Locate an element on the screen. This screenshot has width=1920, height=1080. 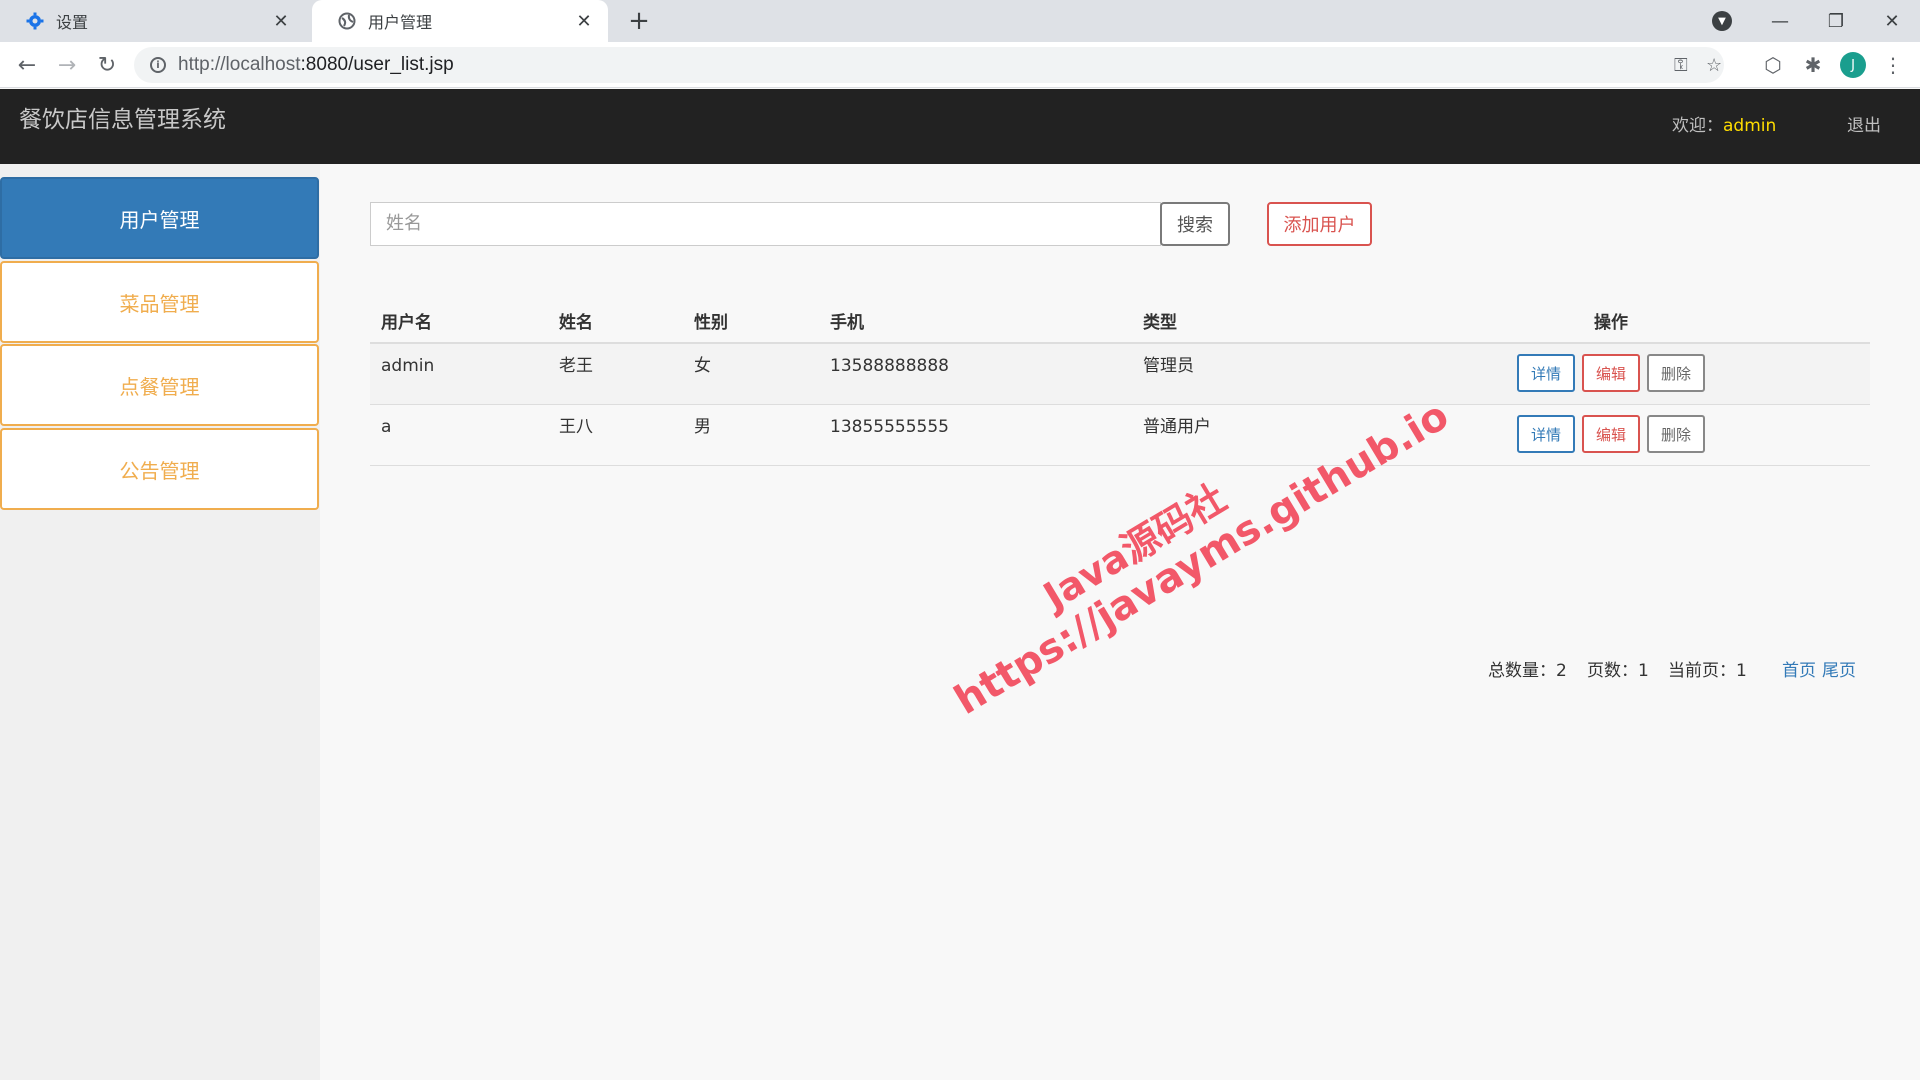
minimize-button: — is located at coordinates (1780, 21).